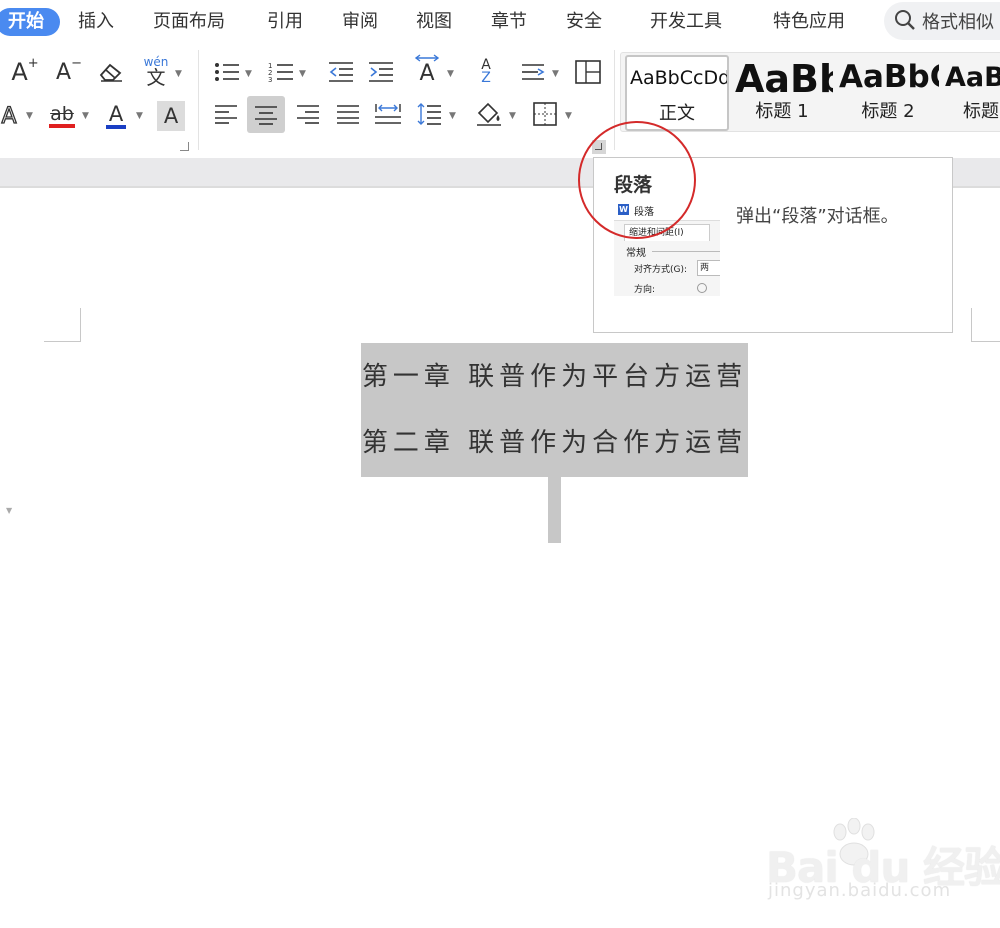 Image resolution: width=1000 pixels, height=928 pixels. Describe the element at coordinates (62, 126) in the screenshot. I see `highlight-color-bar` at that location.